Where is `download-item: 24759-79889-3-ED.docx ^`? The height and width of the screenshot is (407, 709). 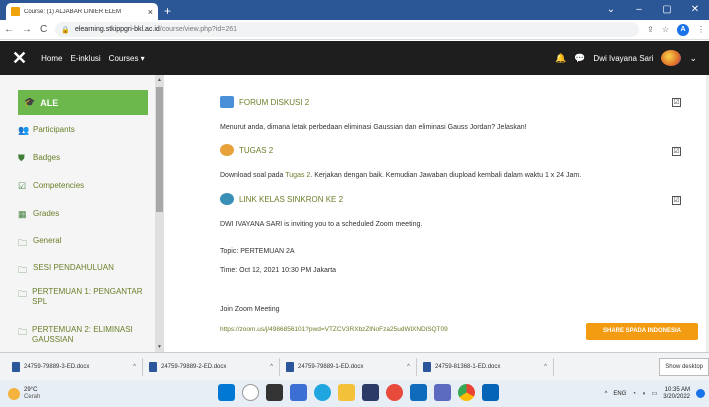
download-item: 24759-79889-3-ED.docx ^ is located at coordinates (74, 366).